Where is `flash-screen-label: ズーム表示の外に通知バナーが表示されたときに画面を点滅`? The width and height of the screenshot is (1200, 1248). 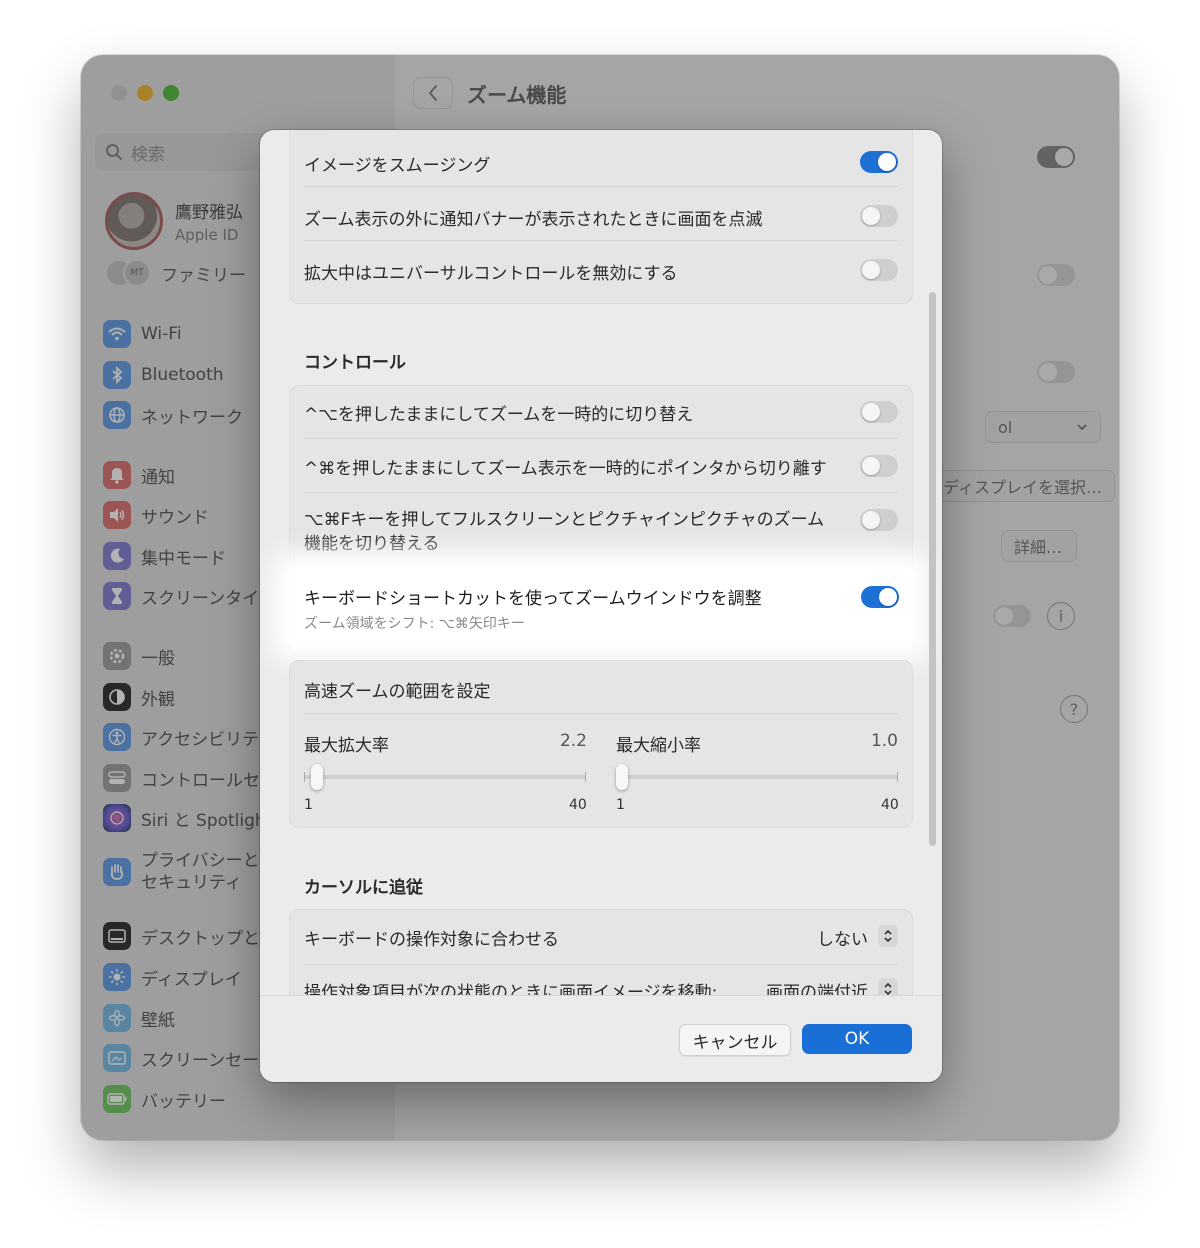
flash-screen-label: ズーム表示の外に通知バナーが表示されたときに画面を点滅 is located at coordinates (533, 220).